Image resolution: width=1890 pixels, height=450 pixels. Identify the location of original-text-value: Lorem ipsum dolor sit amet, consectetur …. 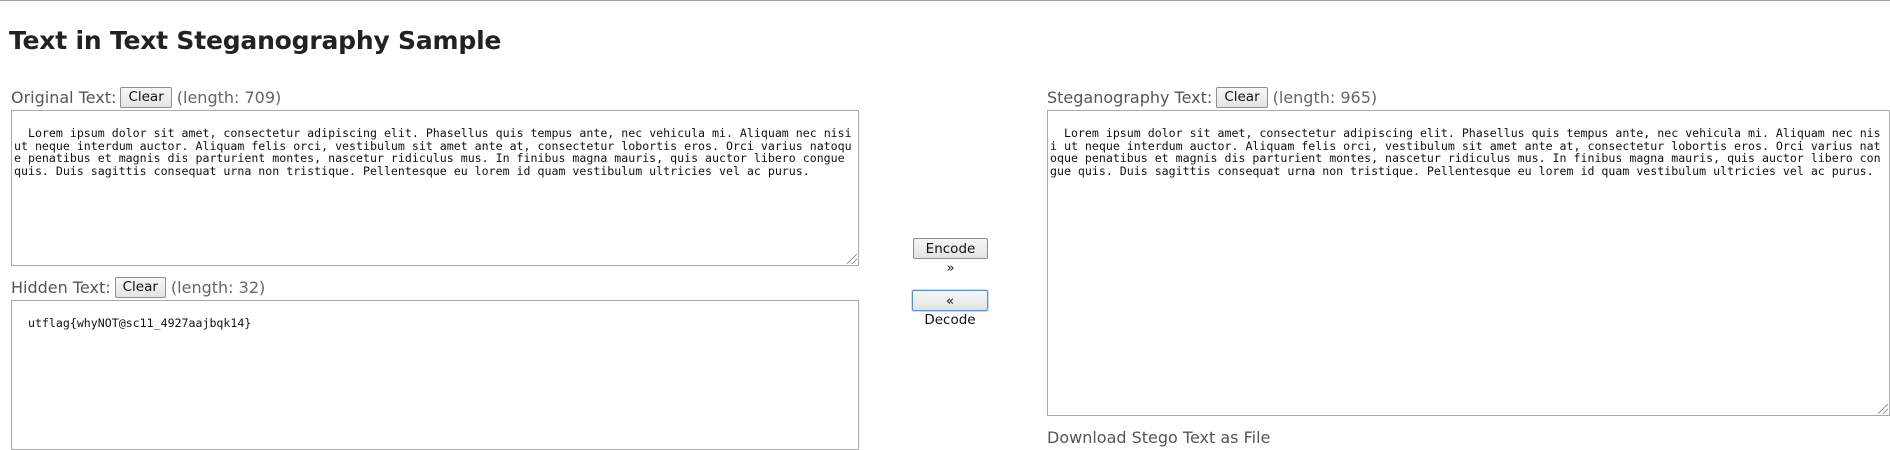
(436, 152).